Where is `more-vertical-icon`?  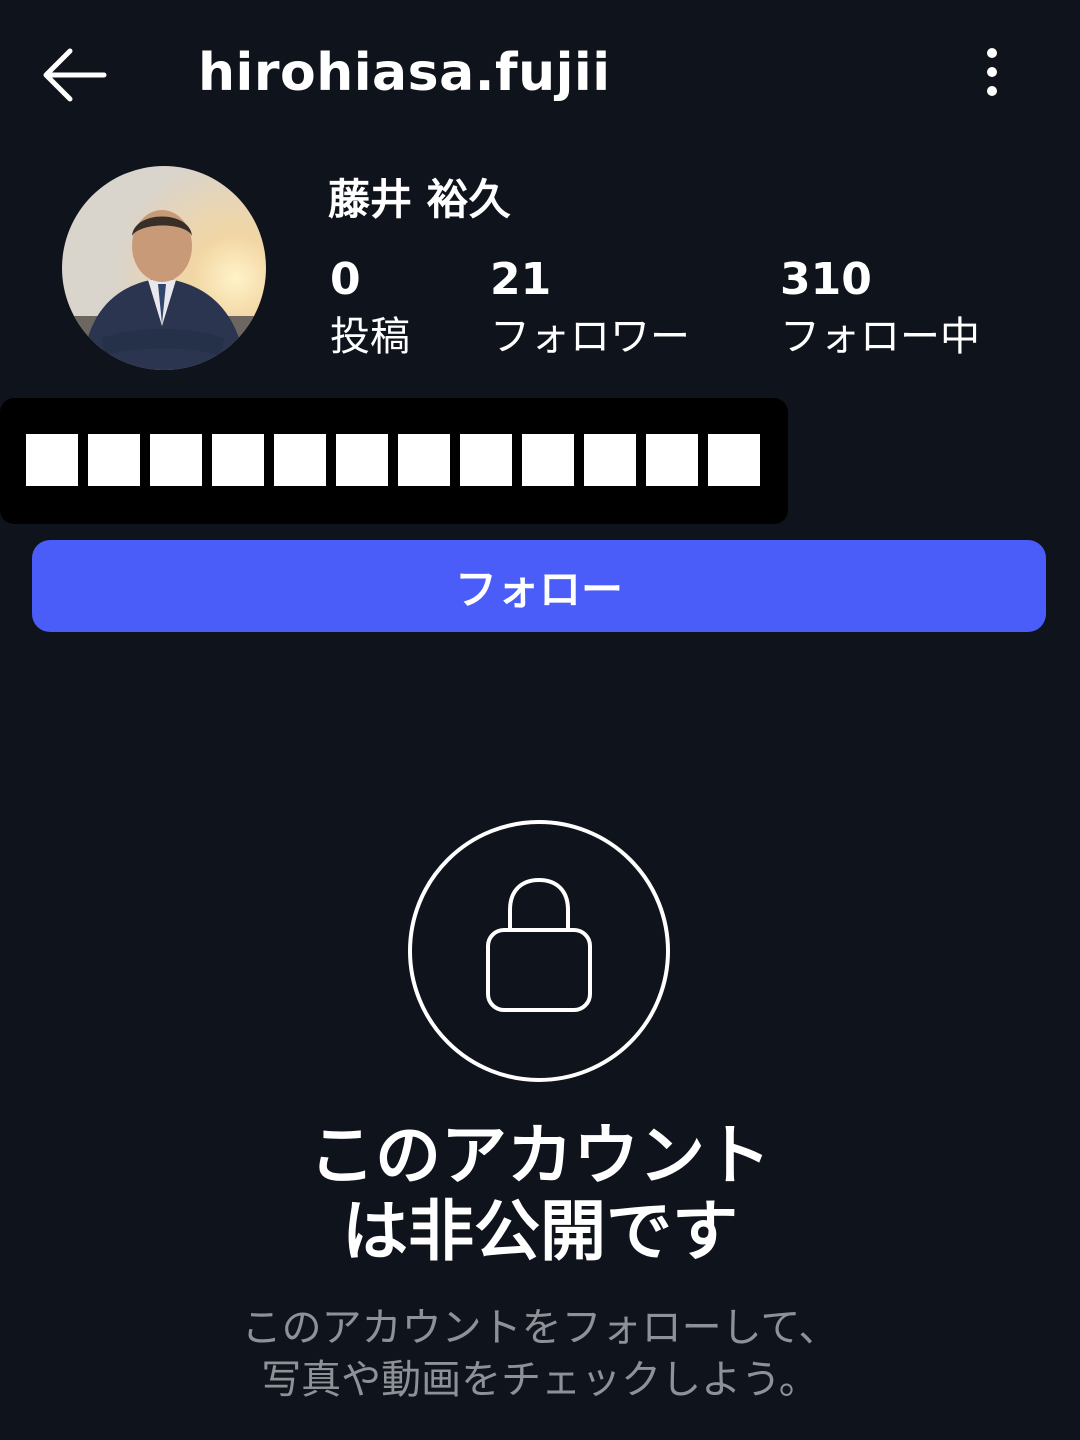 more-vertical-icon is located at coordinates (992, 72).